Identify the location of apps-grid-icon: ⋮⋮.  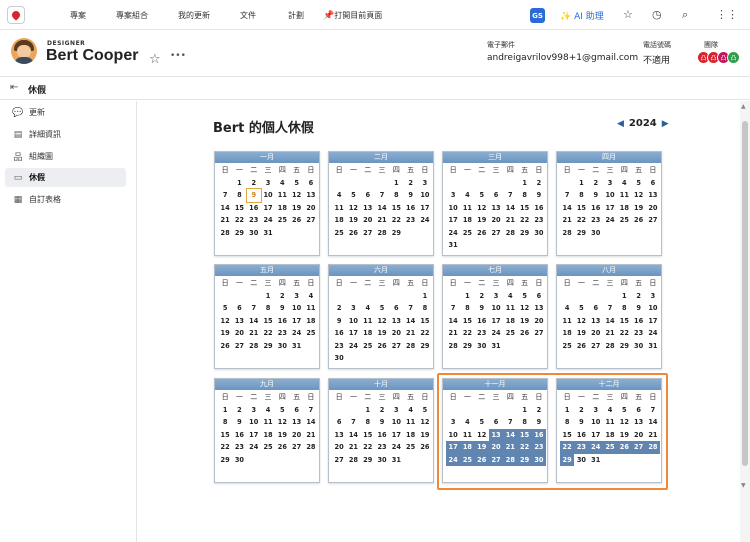
(727, 14).